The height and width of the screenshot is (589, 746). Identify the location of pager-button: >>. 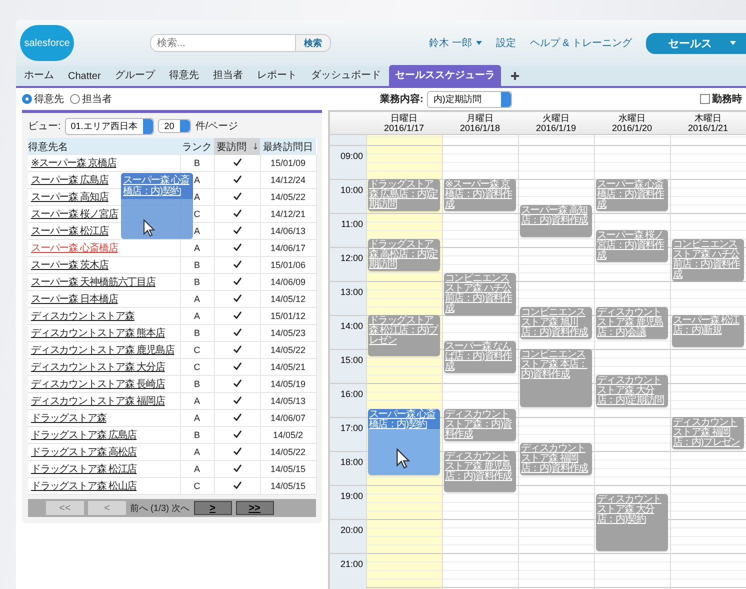
(255, 508).